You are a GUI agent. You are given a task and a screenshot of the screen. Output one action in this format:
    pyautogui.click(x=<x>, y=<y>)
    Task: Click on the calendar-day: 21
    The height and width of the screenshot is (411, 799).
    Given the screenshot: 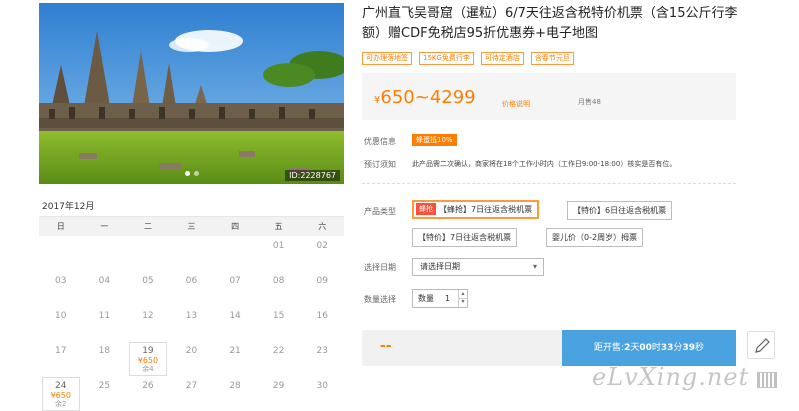 What is the action you would take?
    pyautogui.click(x=235, y=358)
    